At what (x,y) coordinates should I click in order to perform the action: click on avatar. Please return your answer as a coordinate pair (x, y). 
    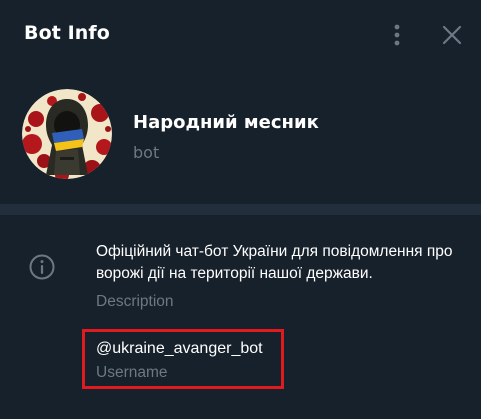
    Looking at the image, I should click on (67, 134).